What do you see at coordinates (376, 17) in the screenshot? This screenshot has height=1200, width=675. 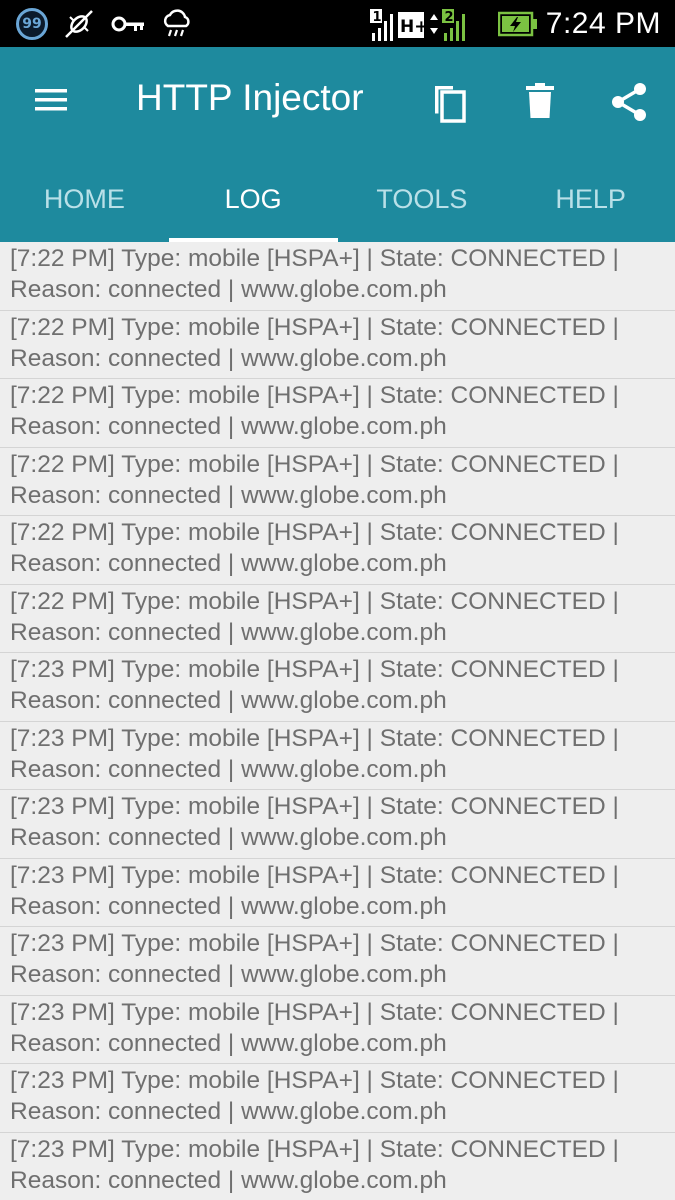 I see `svg-text: 1` at bounding box center [376, 17].